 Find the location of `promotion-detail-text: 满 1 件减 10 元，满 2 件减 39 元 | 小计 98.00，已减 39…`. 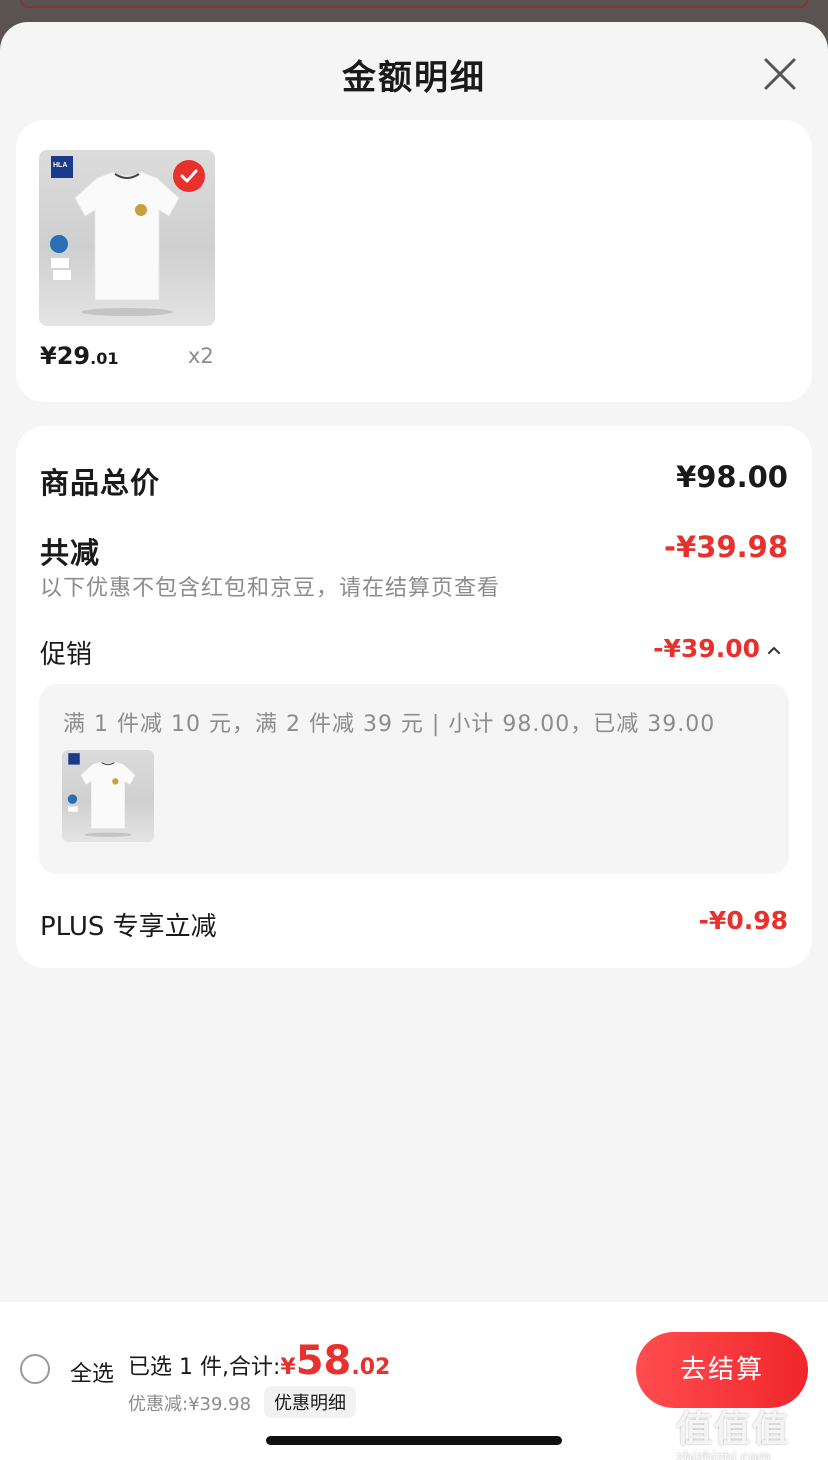

promotion-detail-text: 满 1 件减 10 元，满 2 件减 39 元 | 小计 98.00，已减 39… is located at coordinates (389, 724).